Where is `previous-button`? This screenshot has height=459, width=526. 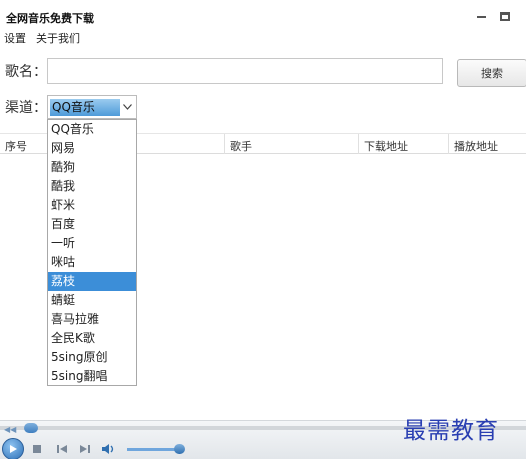 previous-button is located at coordinates (62, 449).